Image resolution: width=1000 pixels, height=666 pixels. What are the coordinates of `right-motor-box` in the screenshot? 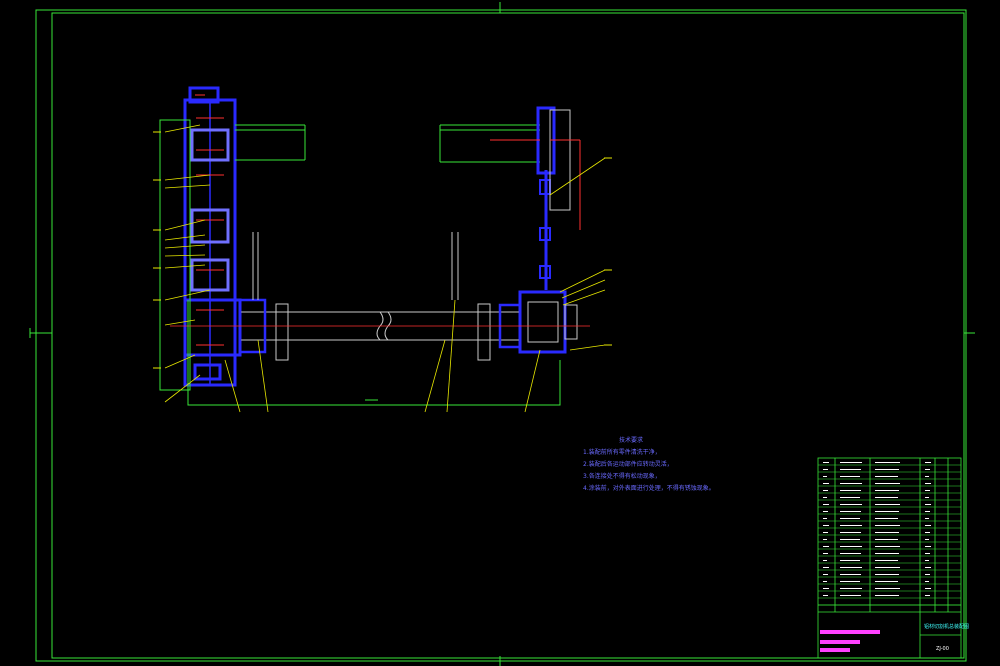 It's located at (535, 169).